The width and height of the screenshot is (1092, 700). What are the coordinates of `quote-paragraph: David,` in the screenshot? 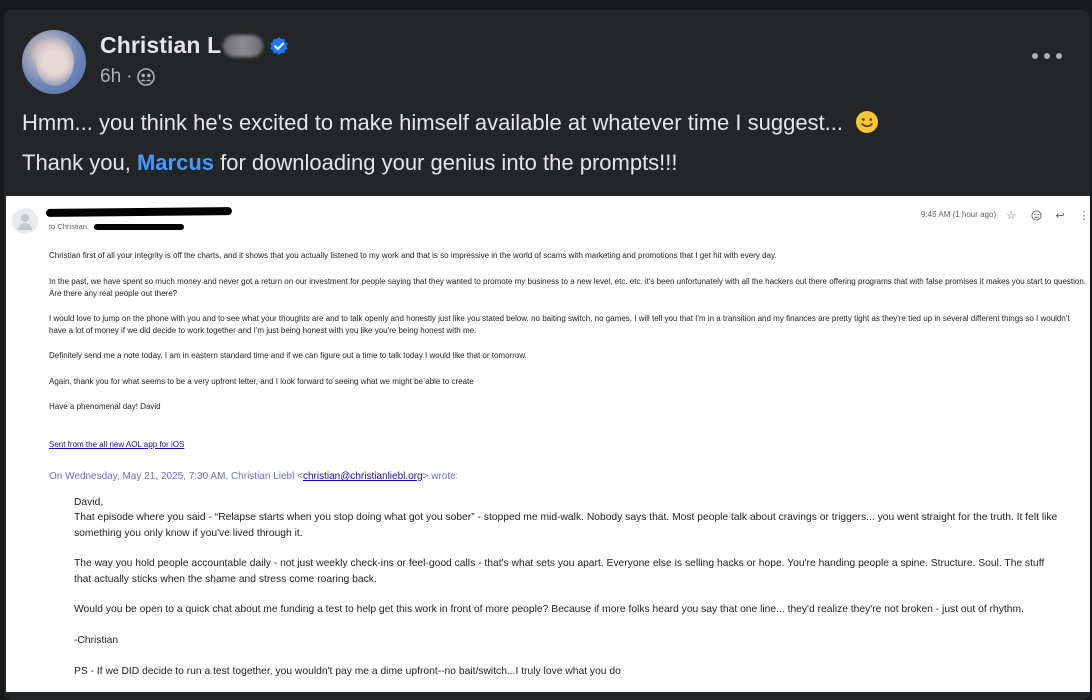 It's located at (89, 502).